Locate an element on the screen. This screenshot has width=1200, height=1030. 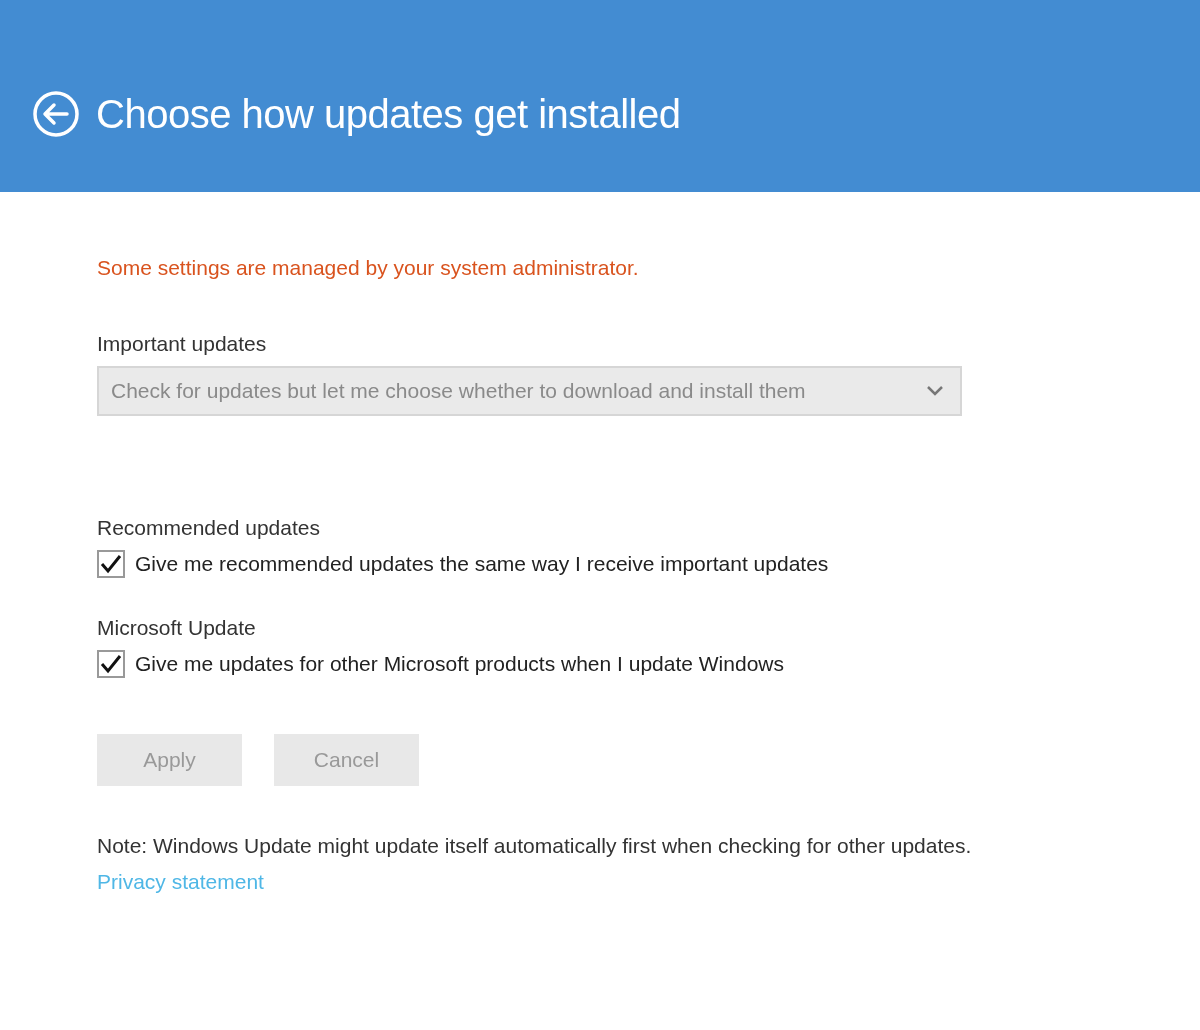
back-button is located at coordinates (56, 114).